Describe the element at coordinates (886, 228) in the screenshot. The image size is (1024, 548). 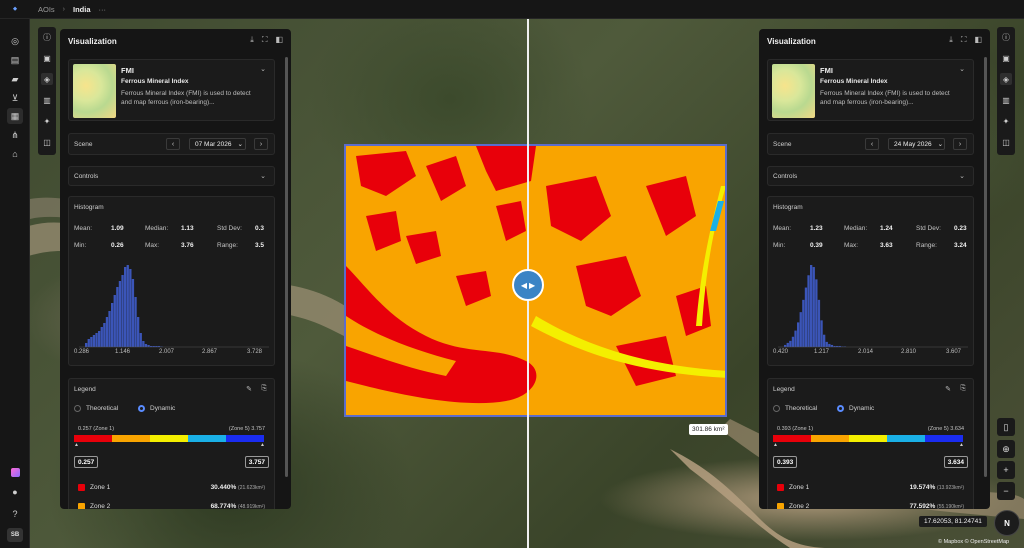
I see `median-value: 1.24` at that location.